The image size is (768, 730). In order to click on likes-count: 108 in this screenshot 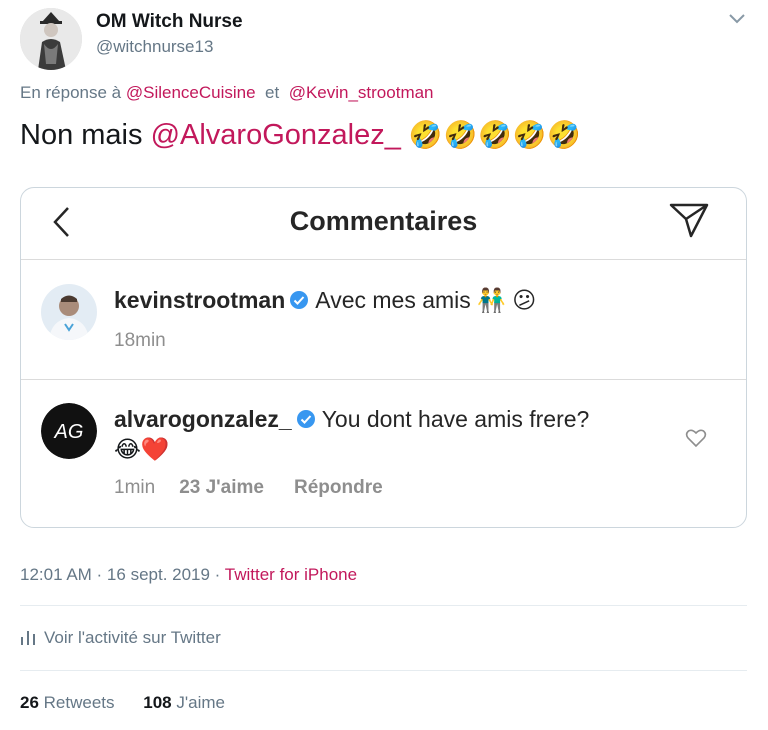, I will do `click(157, 702)`.